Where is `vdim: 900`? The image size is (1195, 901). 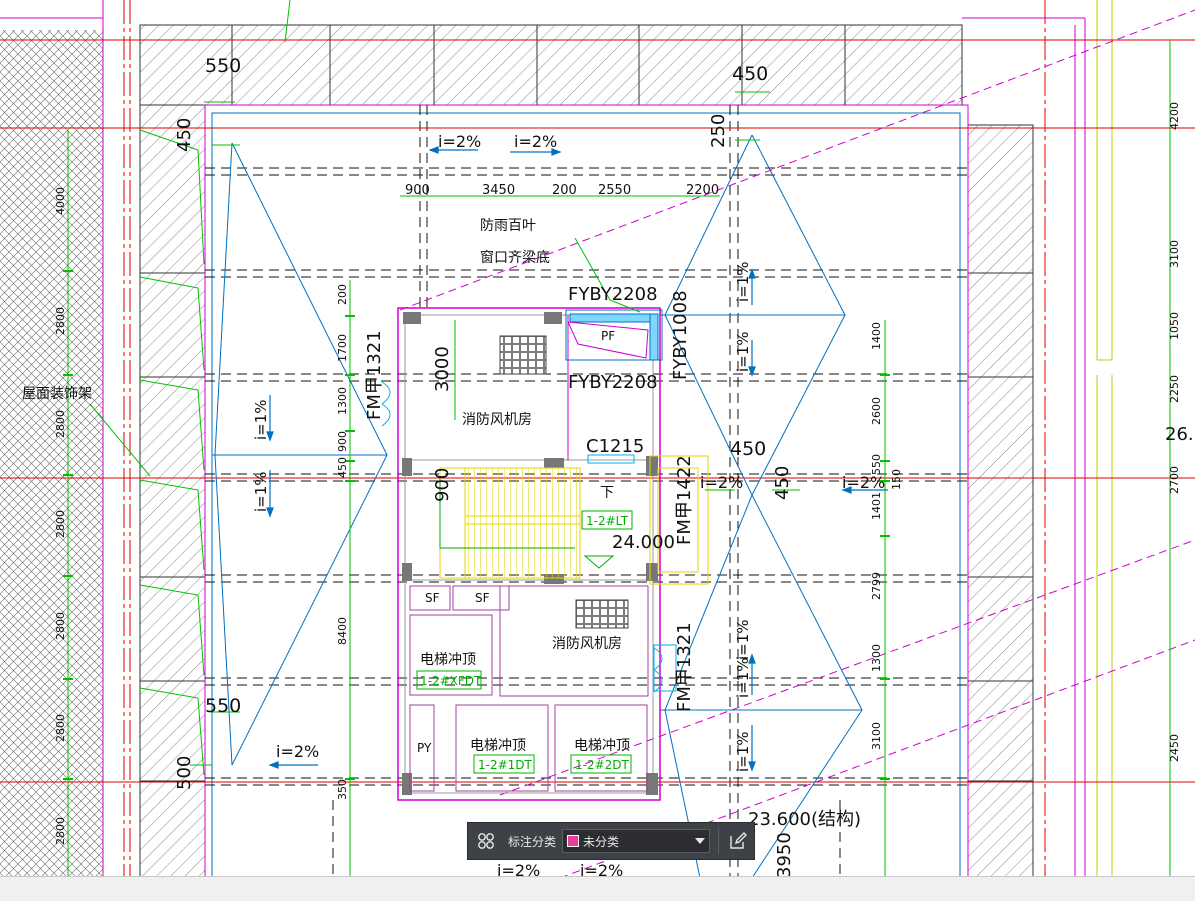 vdim: 900 is located at coordinates (342, 441).